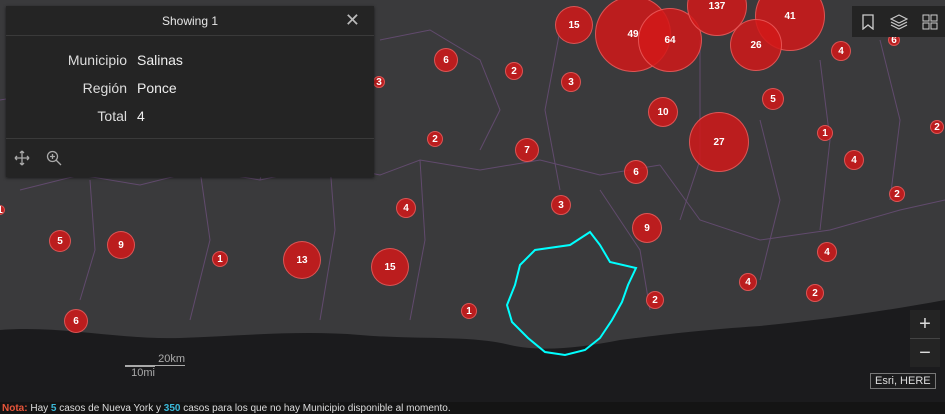  What do you see at coordinates (97, 60) in the screenshot?
I see `attr-key: Municipio` at bounding box center [97, 60].